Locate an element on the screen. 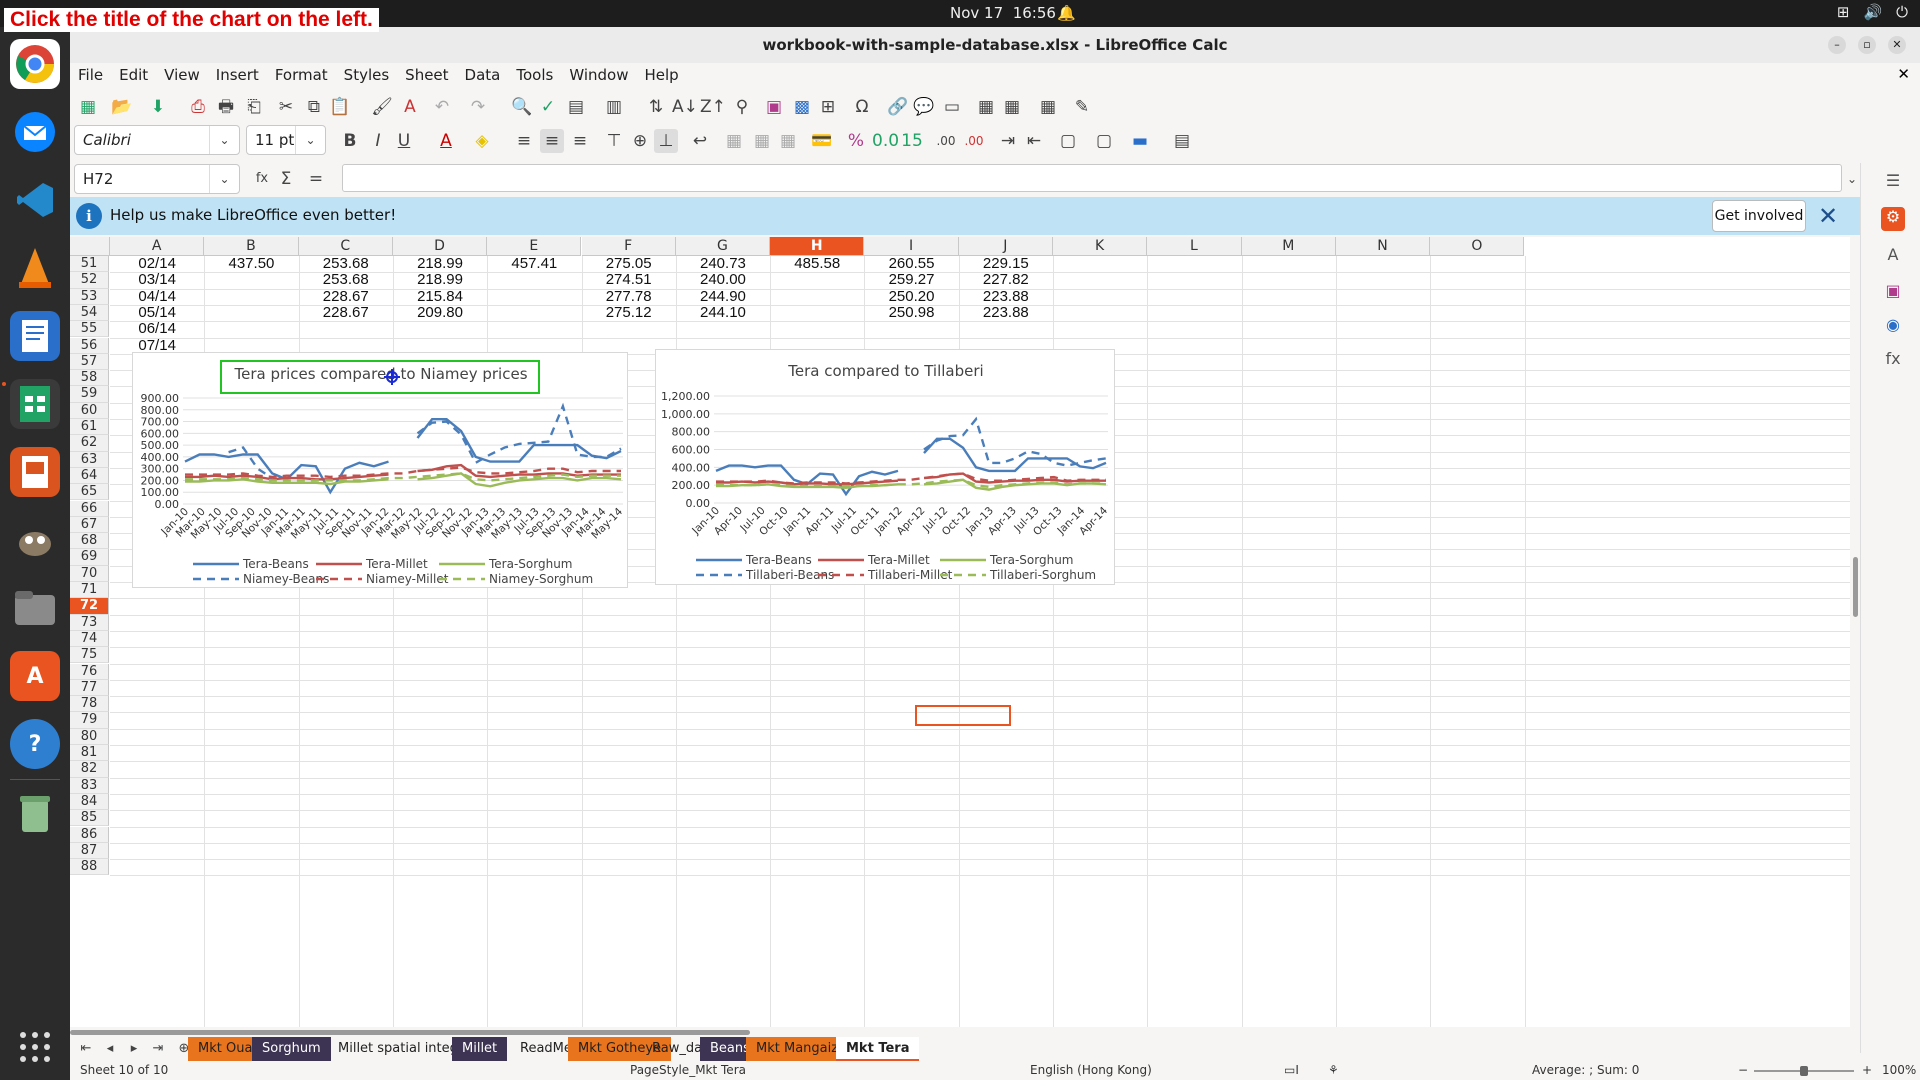 Image resolution: width=1920 pixels, height=1080 pixels. cell-a55: 06/14 is located at coordinates (157, 328).